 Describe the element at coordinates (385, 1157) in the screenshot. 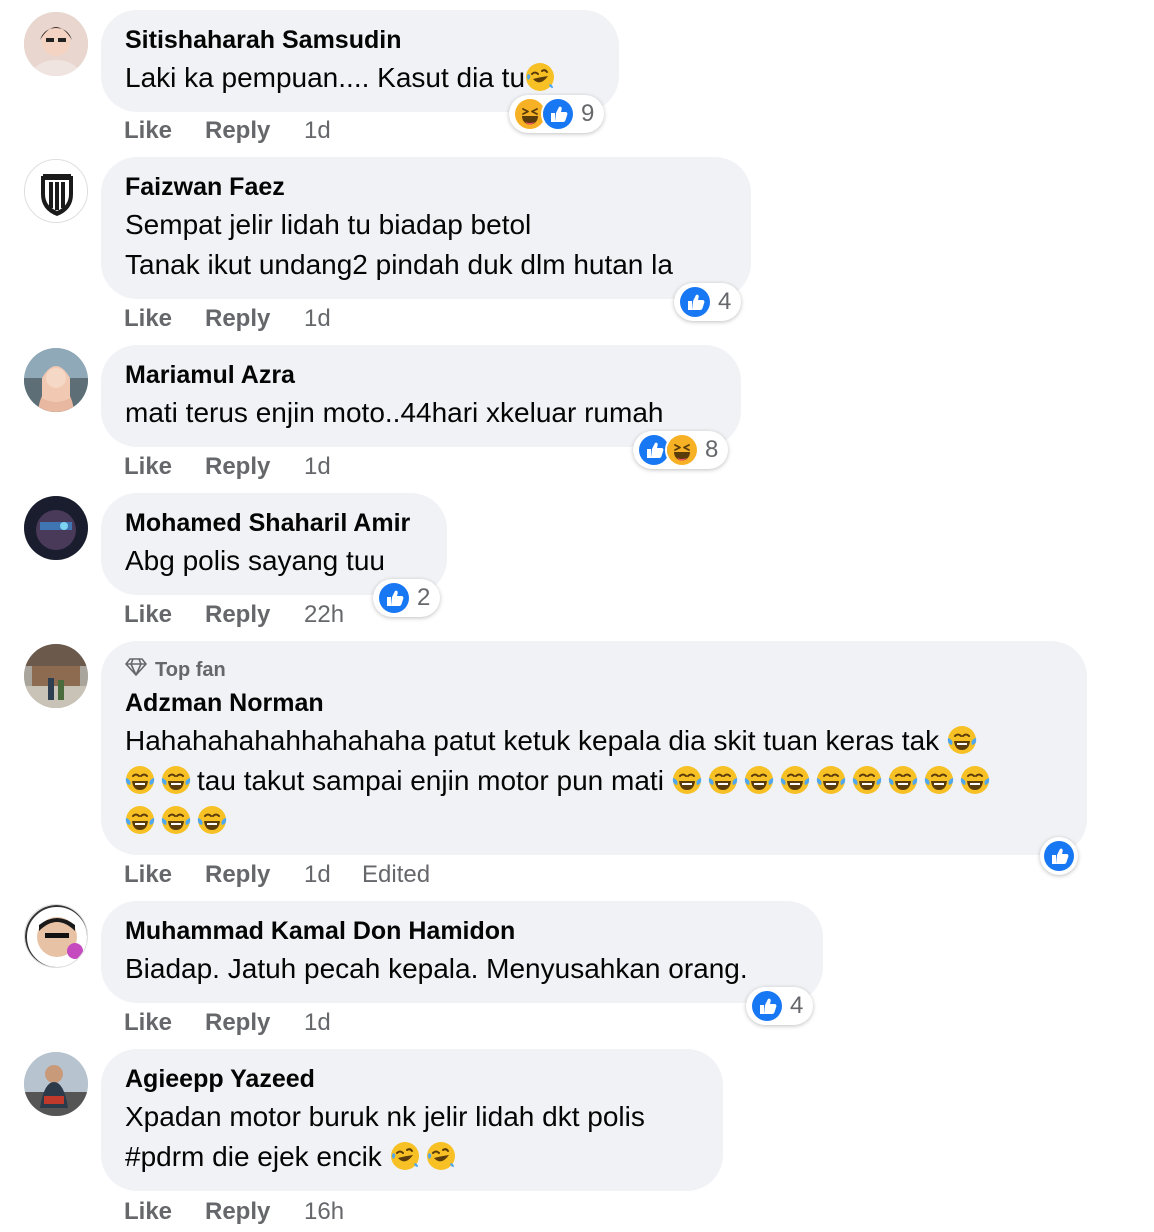

I see `comment-text-line: #pdrm die ejek encik` at that location.